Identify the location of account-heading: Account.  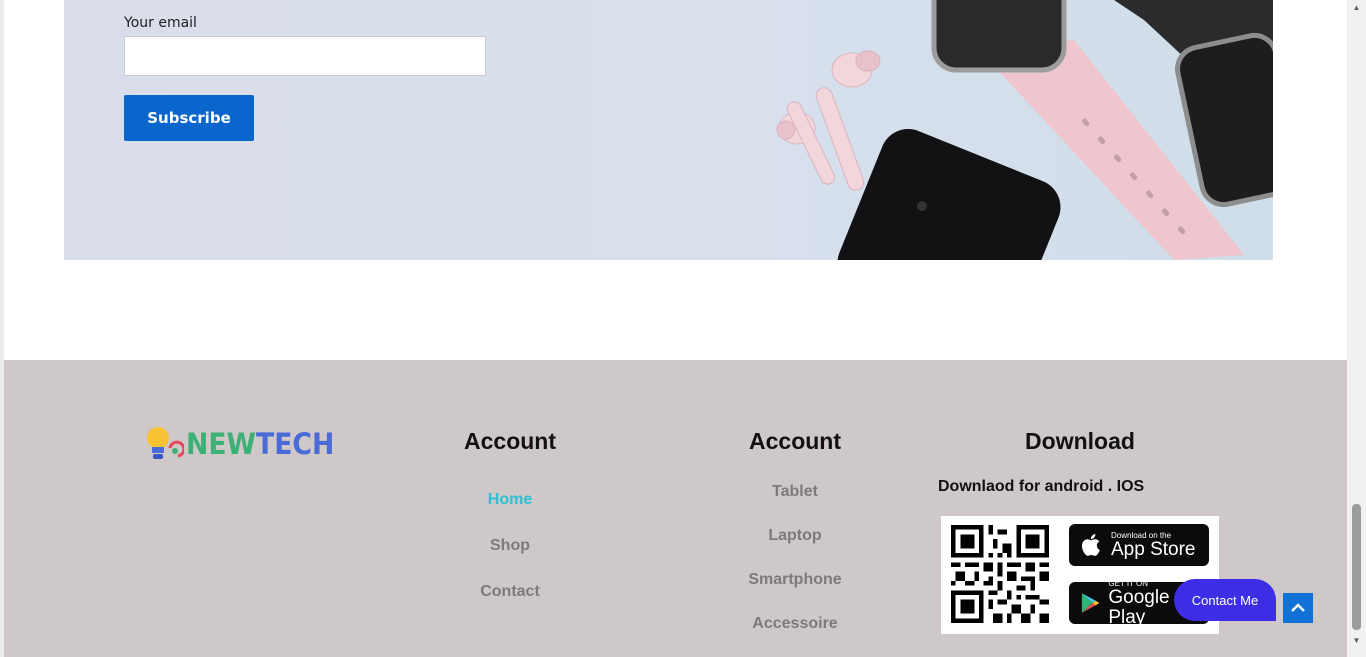
(510, 441).